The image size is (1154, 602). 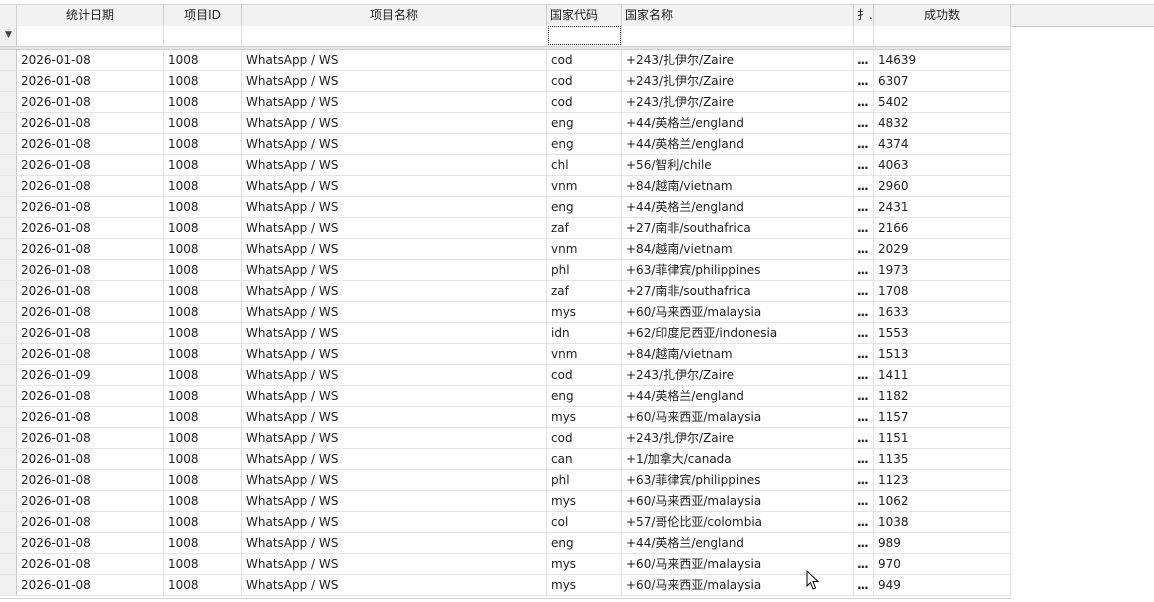 What do you see at coordinates (738, 36) in the screenshot?
I see `filter-cell-country` at bounding box center [738, 36].